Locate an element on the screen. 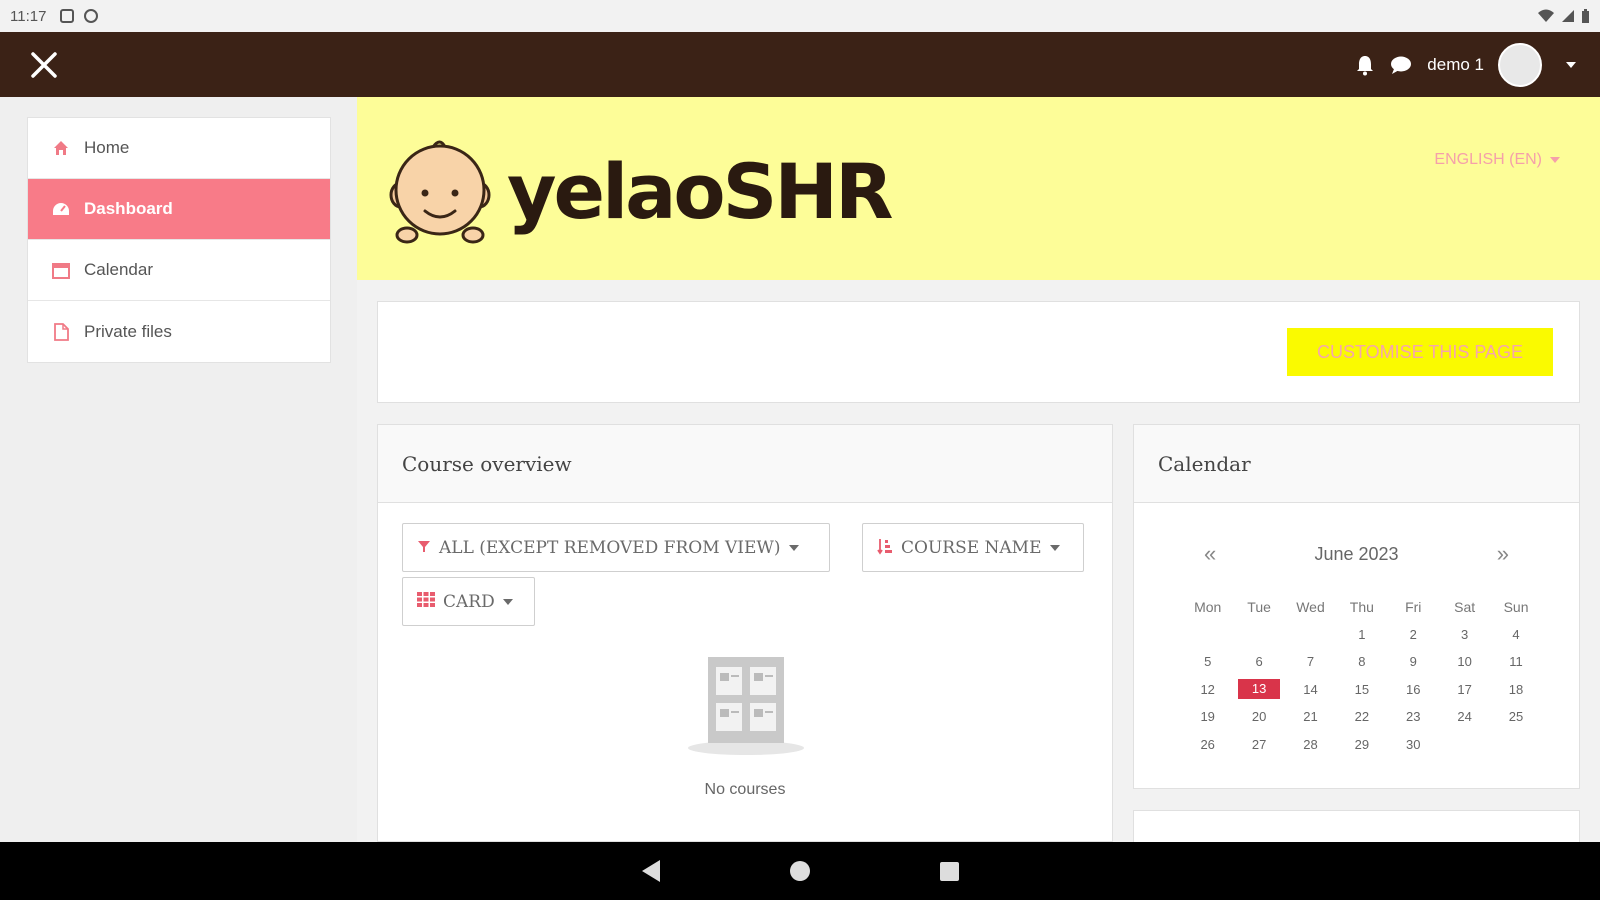 The image size is (1600, 900). calendar-cell: 27 is located at coordinates (1258, 744).